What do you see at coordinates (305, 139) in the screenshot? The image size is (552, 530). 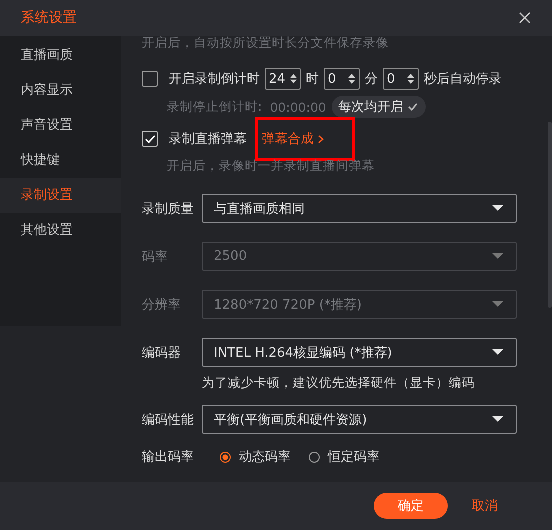 I see `danmu-link: 弹幕合成` at bounding box center [305, 139].